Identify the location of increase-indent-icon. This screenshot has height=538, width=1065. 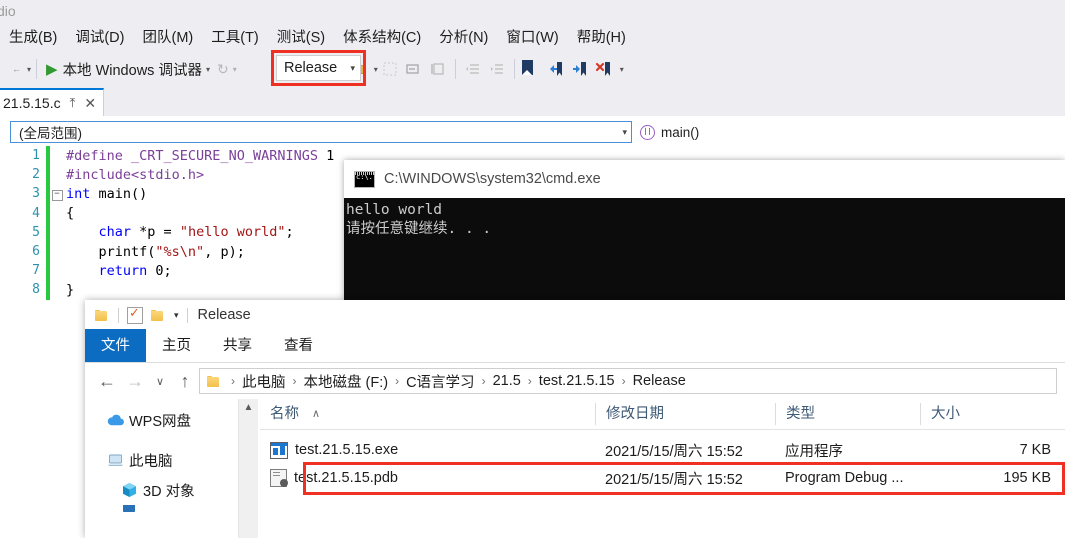
(497, 69).